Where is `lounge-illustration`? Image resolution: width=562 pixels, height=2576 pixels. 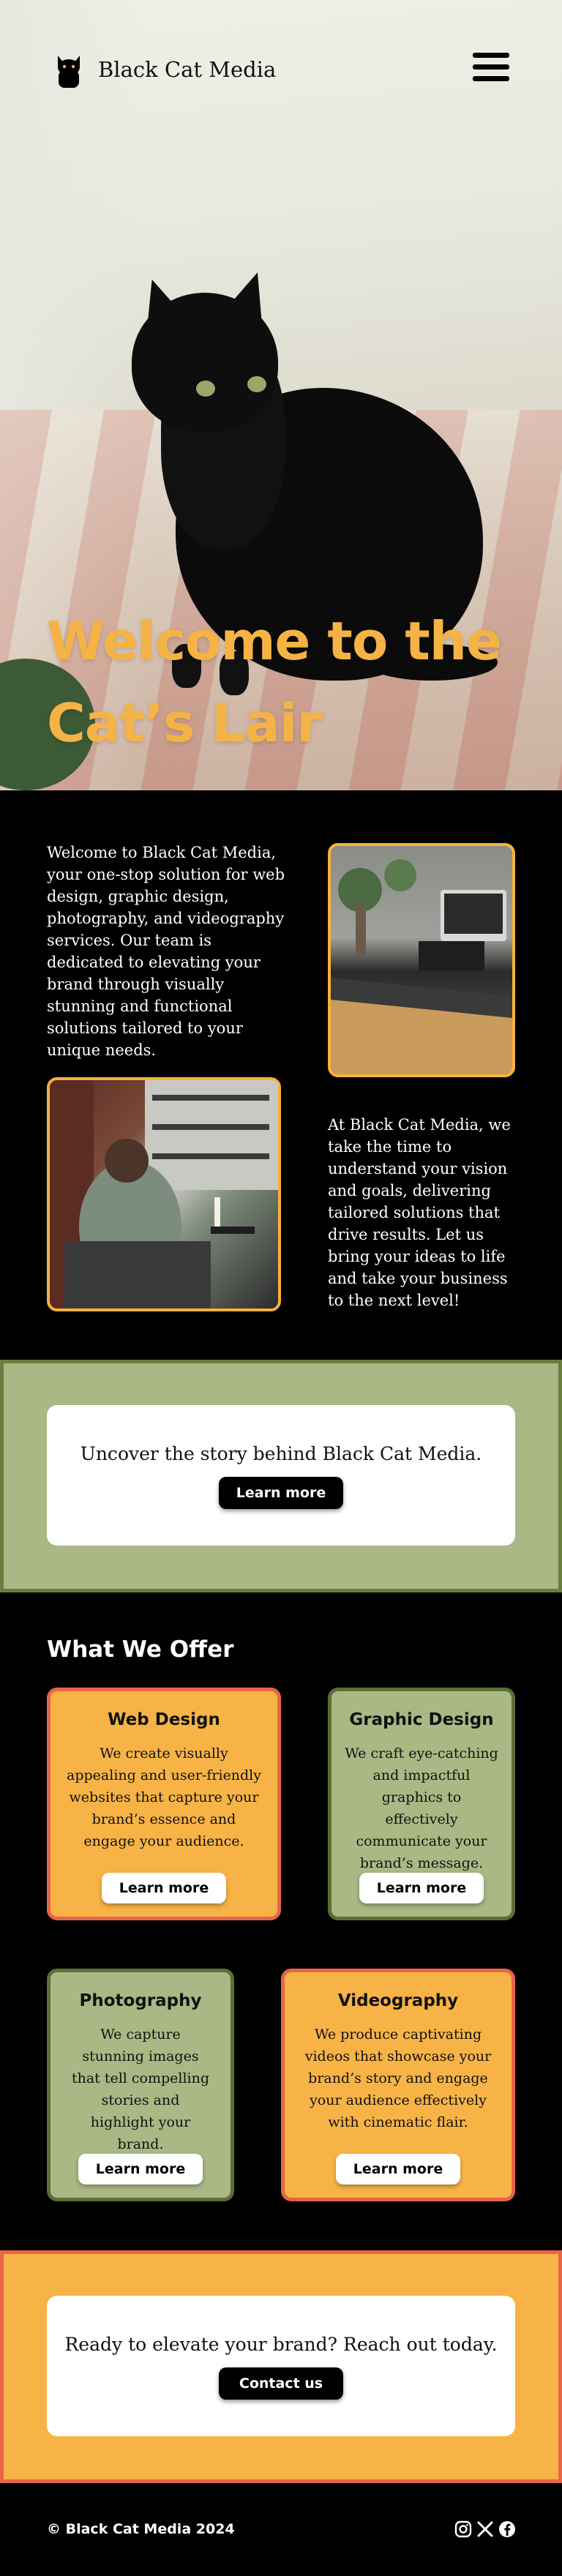
lounge-illustration is located at coordinates (164, 1194).